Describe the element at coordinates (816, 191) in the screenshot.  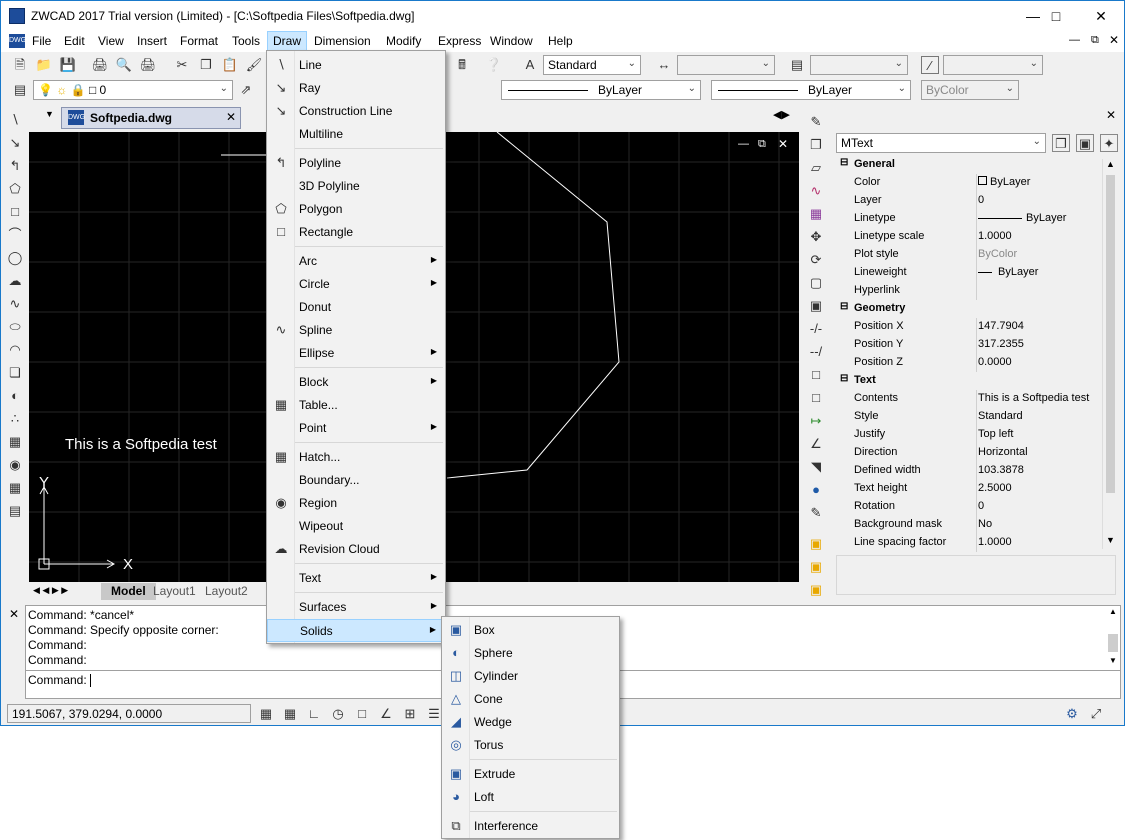
I see `offset-icon: ∿` at that location.